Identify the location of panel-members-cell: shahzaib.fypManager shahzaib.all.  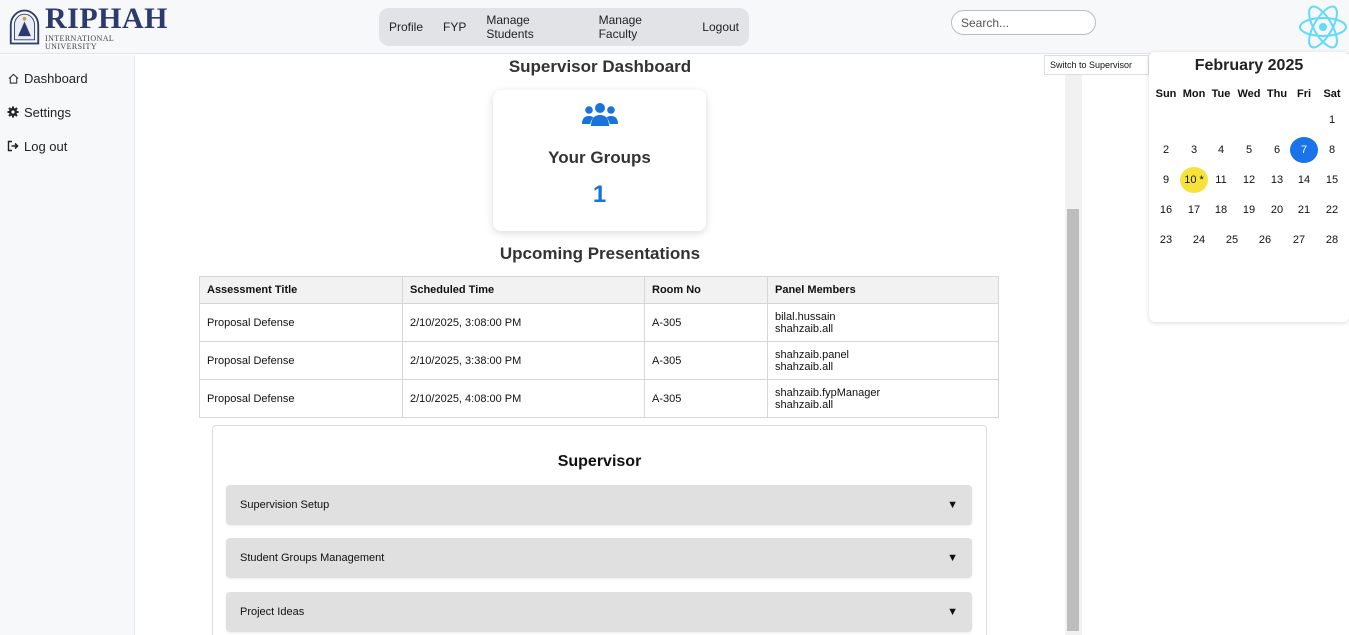
(883, 398).